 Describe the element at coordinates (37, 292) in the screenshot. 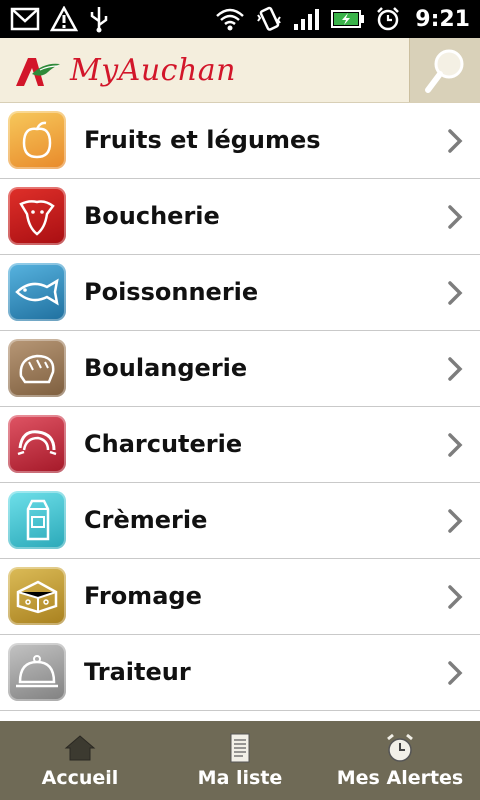

I see `fish-icon` at that location.